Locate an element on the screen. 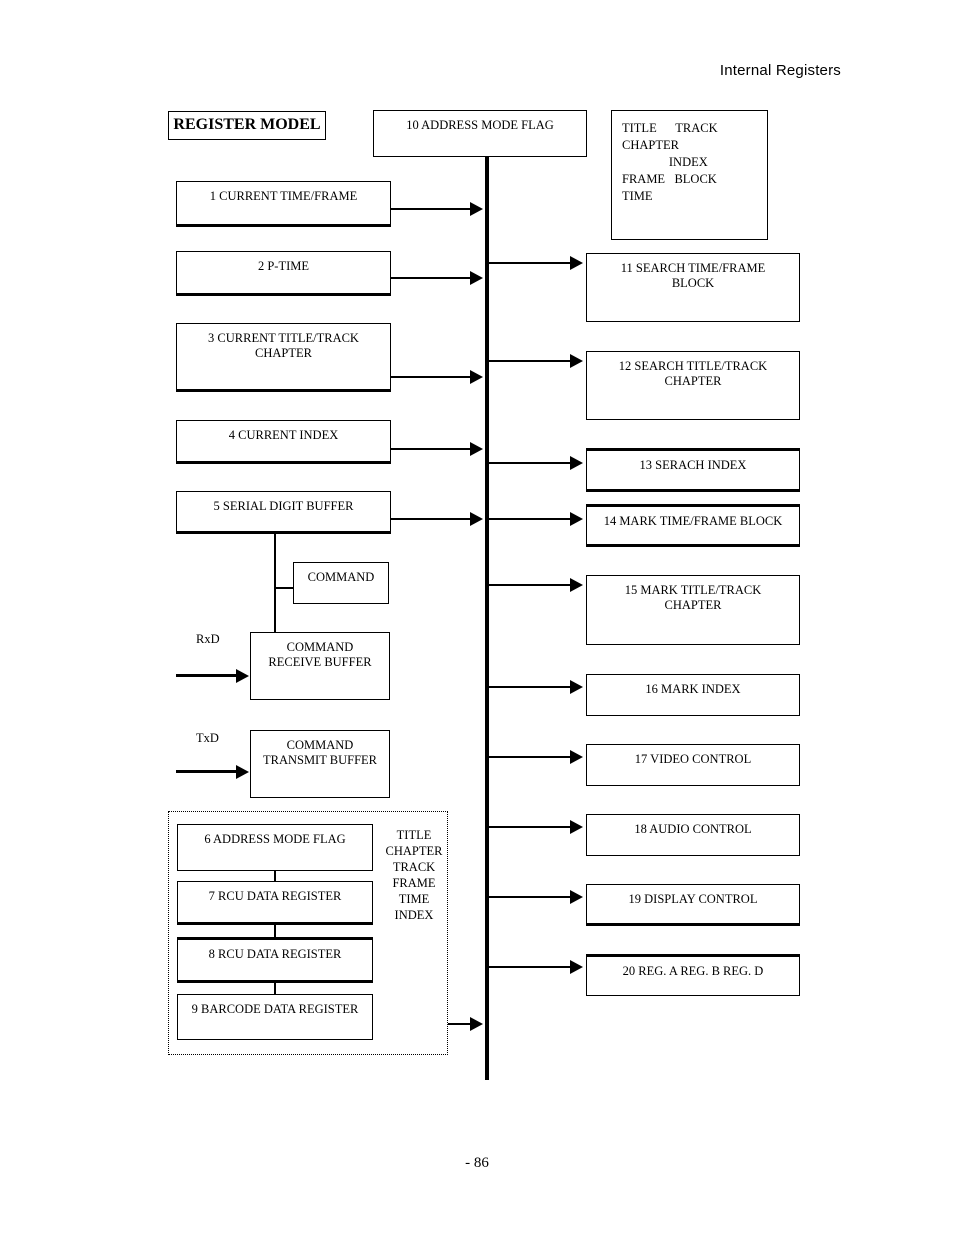 The height and width of the screenshot is (1235, 954). arrowhead-txd-input is located at coordinates (242, 772).